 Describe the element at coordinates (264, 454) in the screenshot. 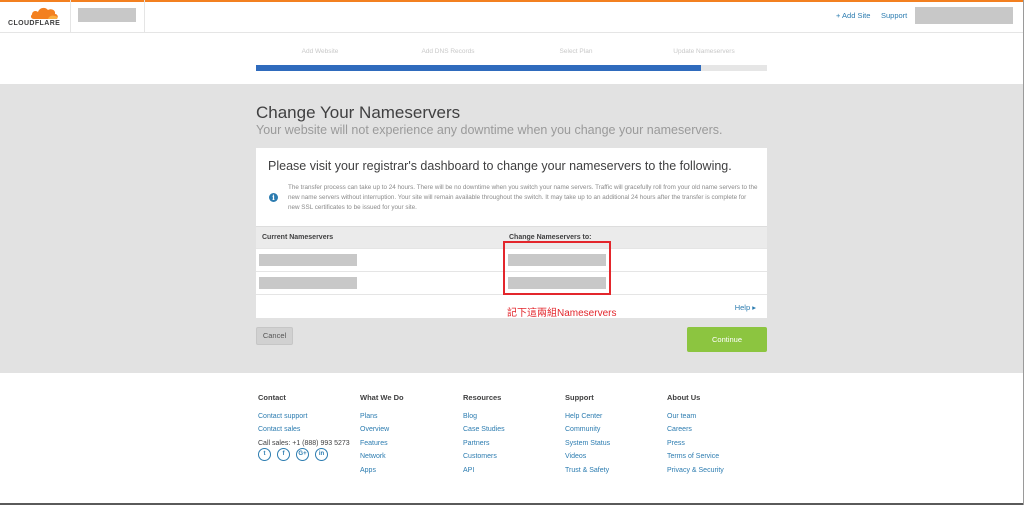

I see `twitter-icon: t` at that location.